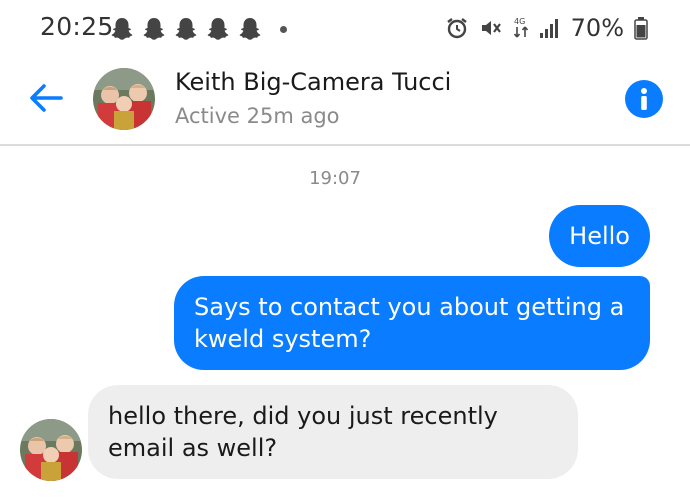 The width and height of the screenshot is (690, 500). What do you see at coordinates (124, 99) in the screenshot?
I see `contact-avatar` at bounding box center [124, 99].